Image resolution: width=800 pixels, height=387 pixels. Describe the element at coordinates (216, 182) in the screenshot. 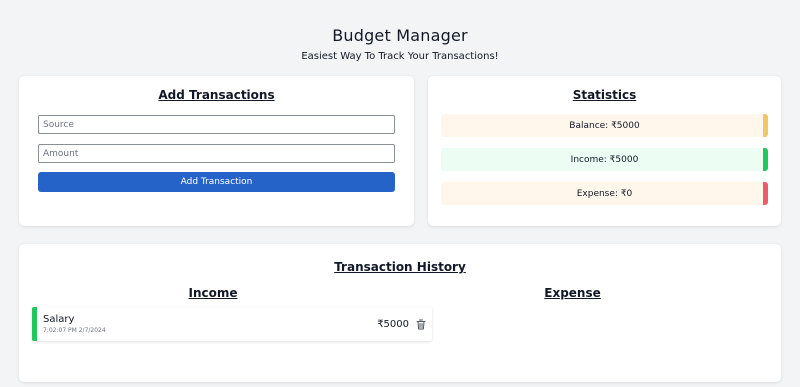

I see `add-transaction-button: Add Transaction` at that location.